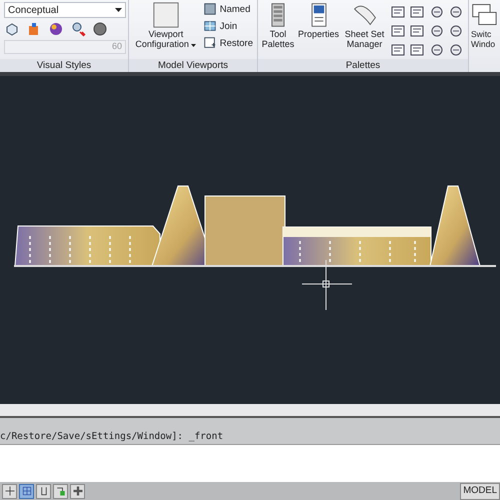  I want to click on tool-palettes-button: Tool Palettes, so click(278, 29).